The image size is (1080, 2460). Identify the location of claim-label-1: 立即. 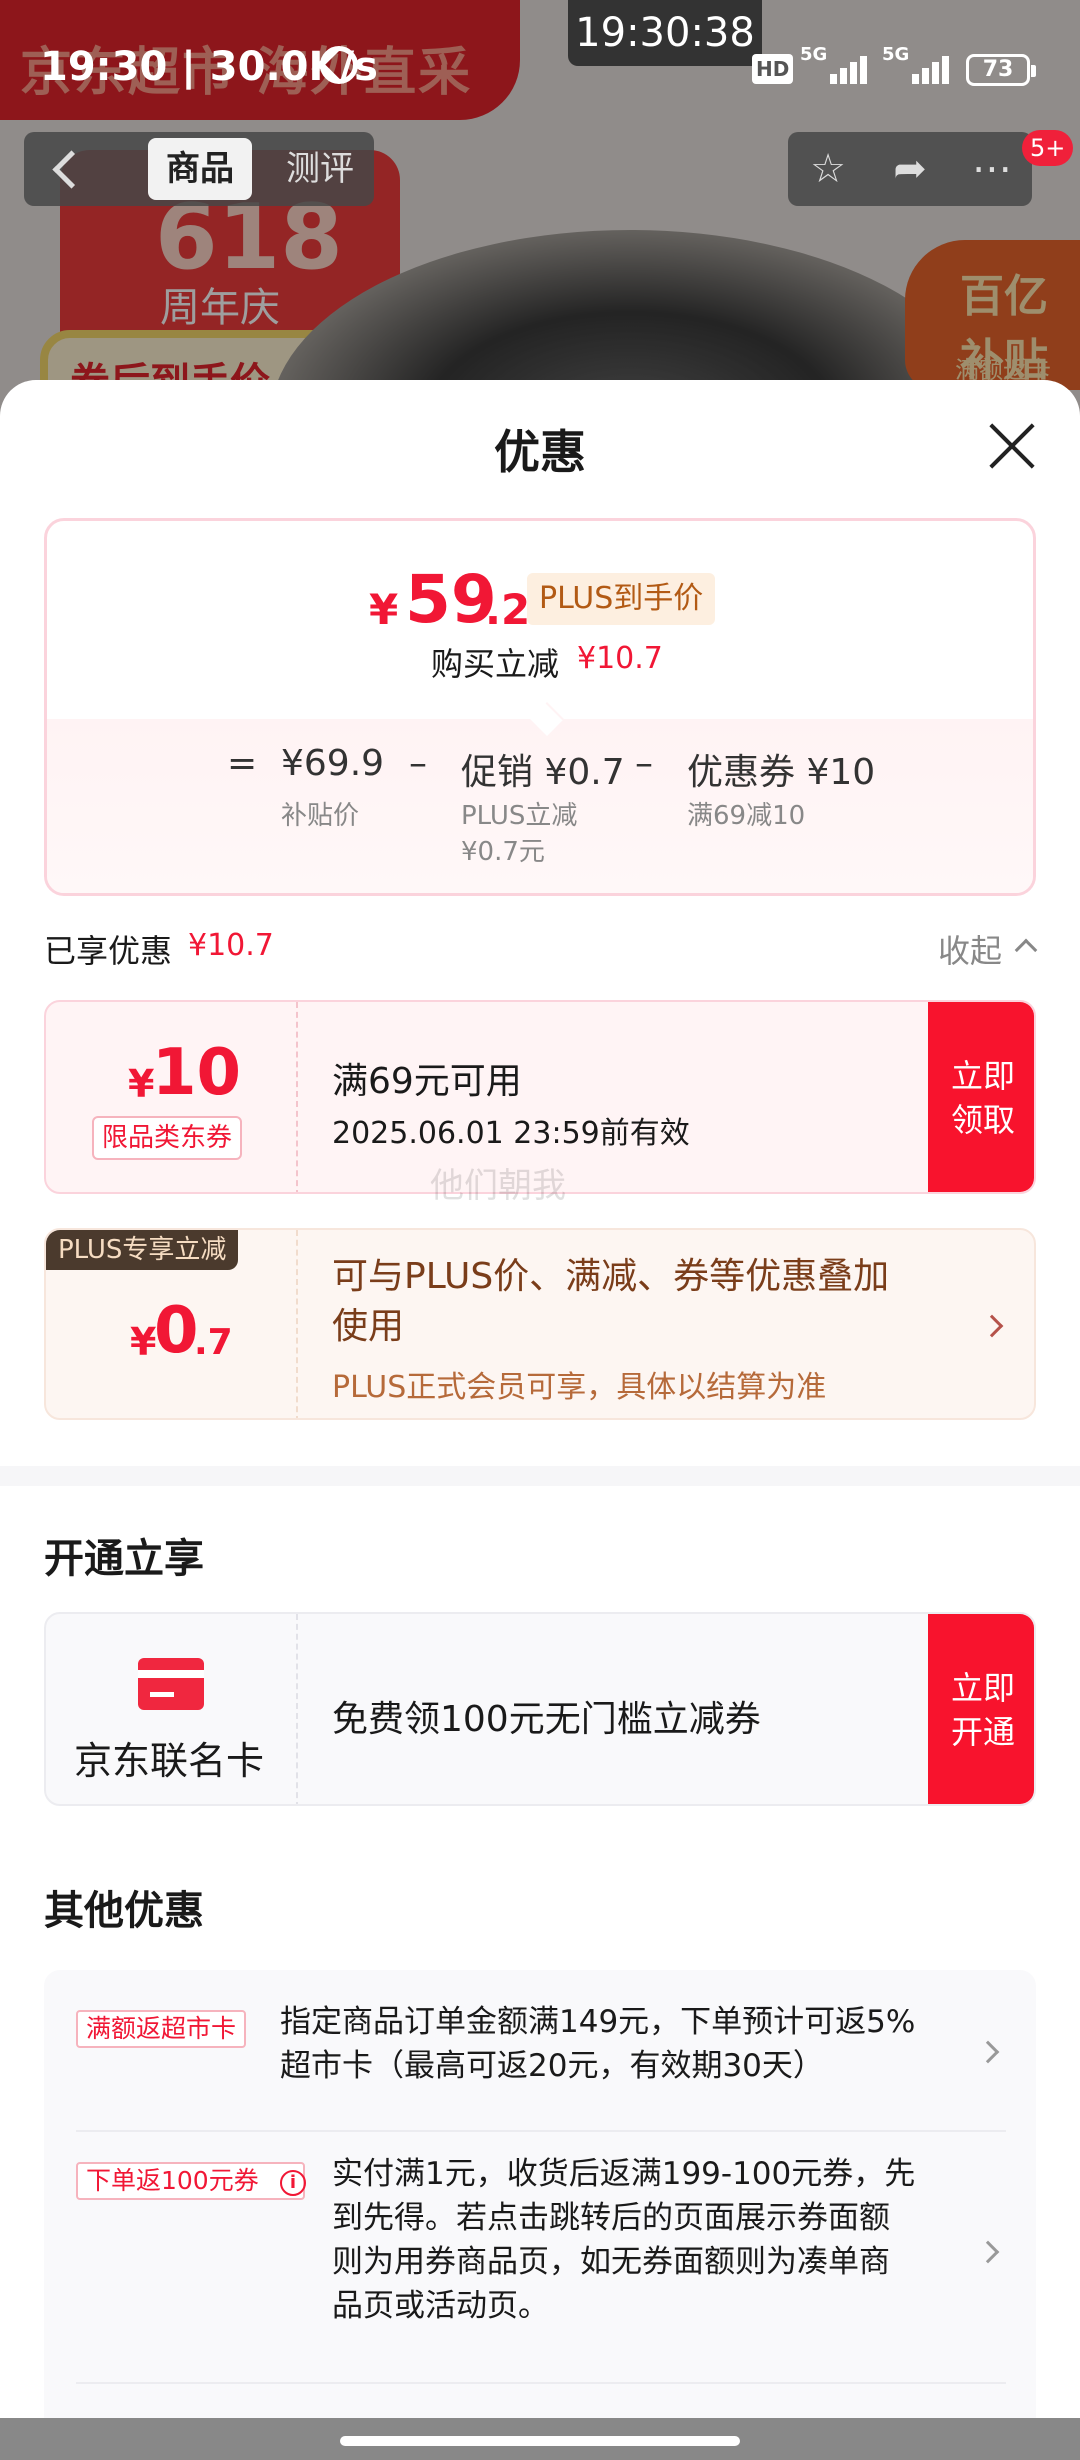
(982, 1076).